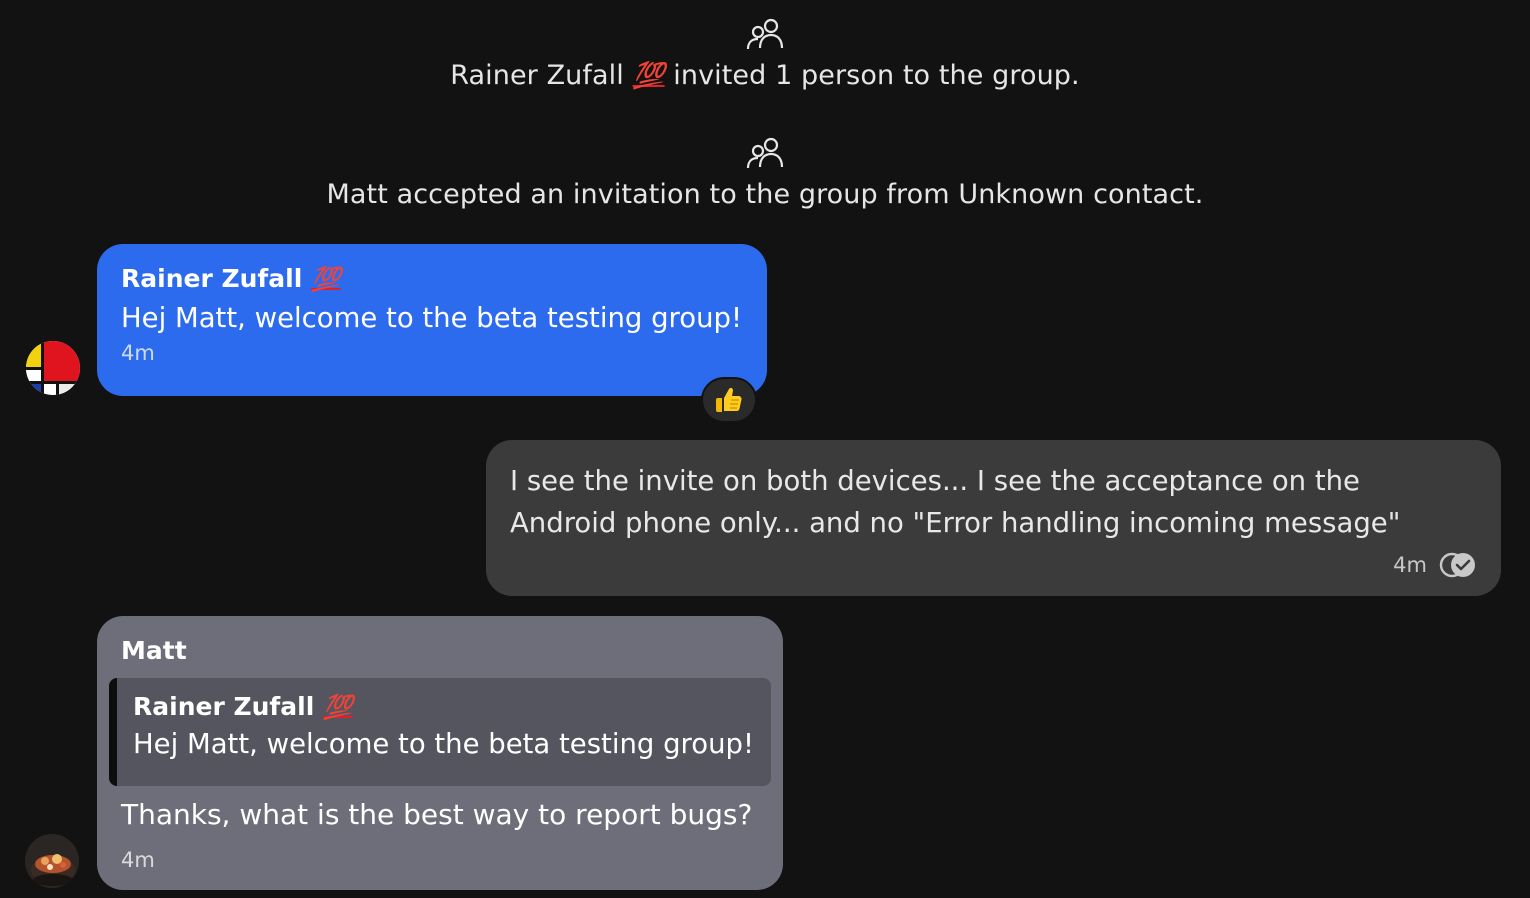 This screenshot has width=1530, height=898. Describe the element at coordinates (1457, 565) in the screenshot. I see `delivered-check-icon` at that location.